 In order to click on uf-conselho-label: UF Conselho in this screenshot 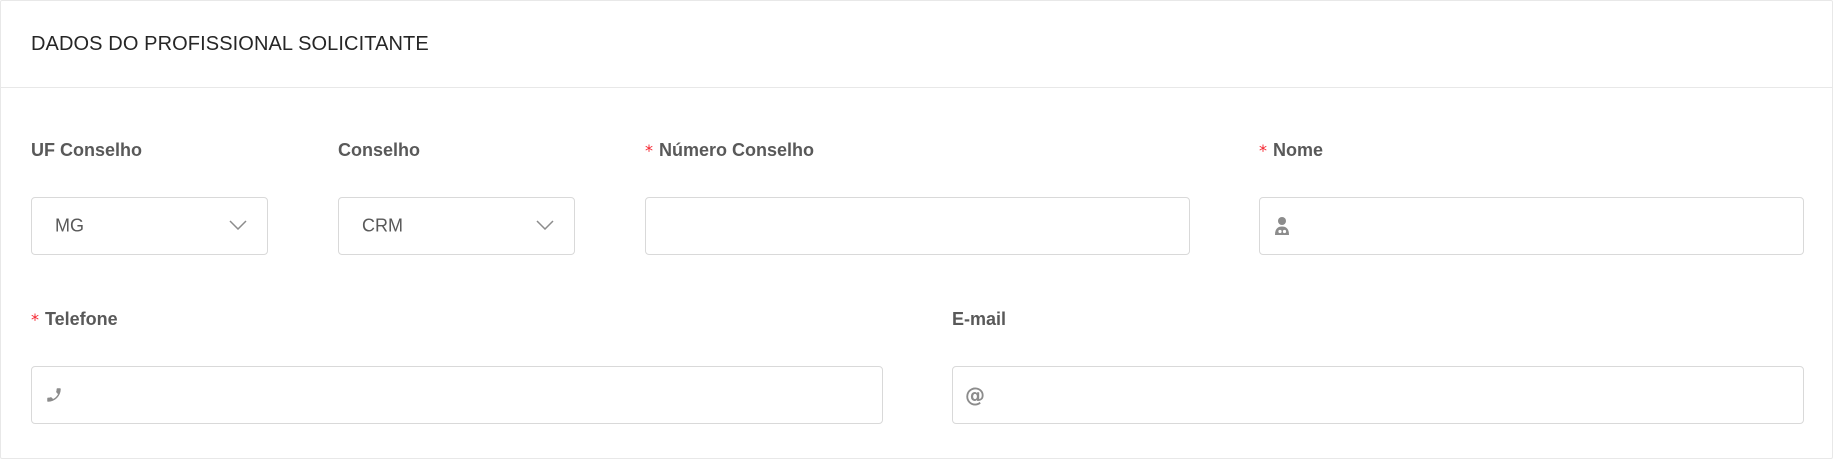, I will do `click(86, 150)`.